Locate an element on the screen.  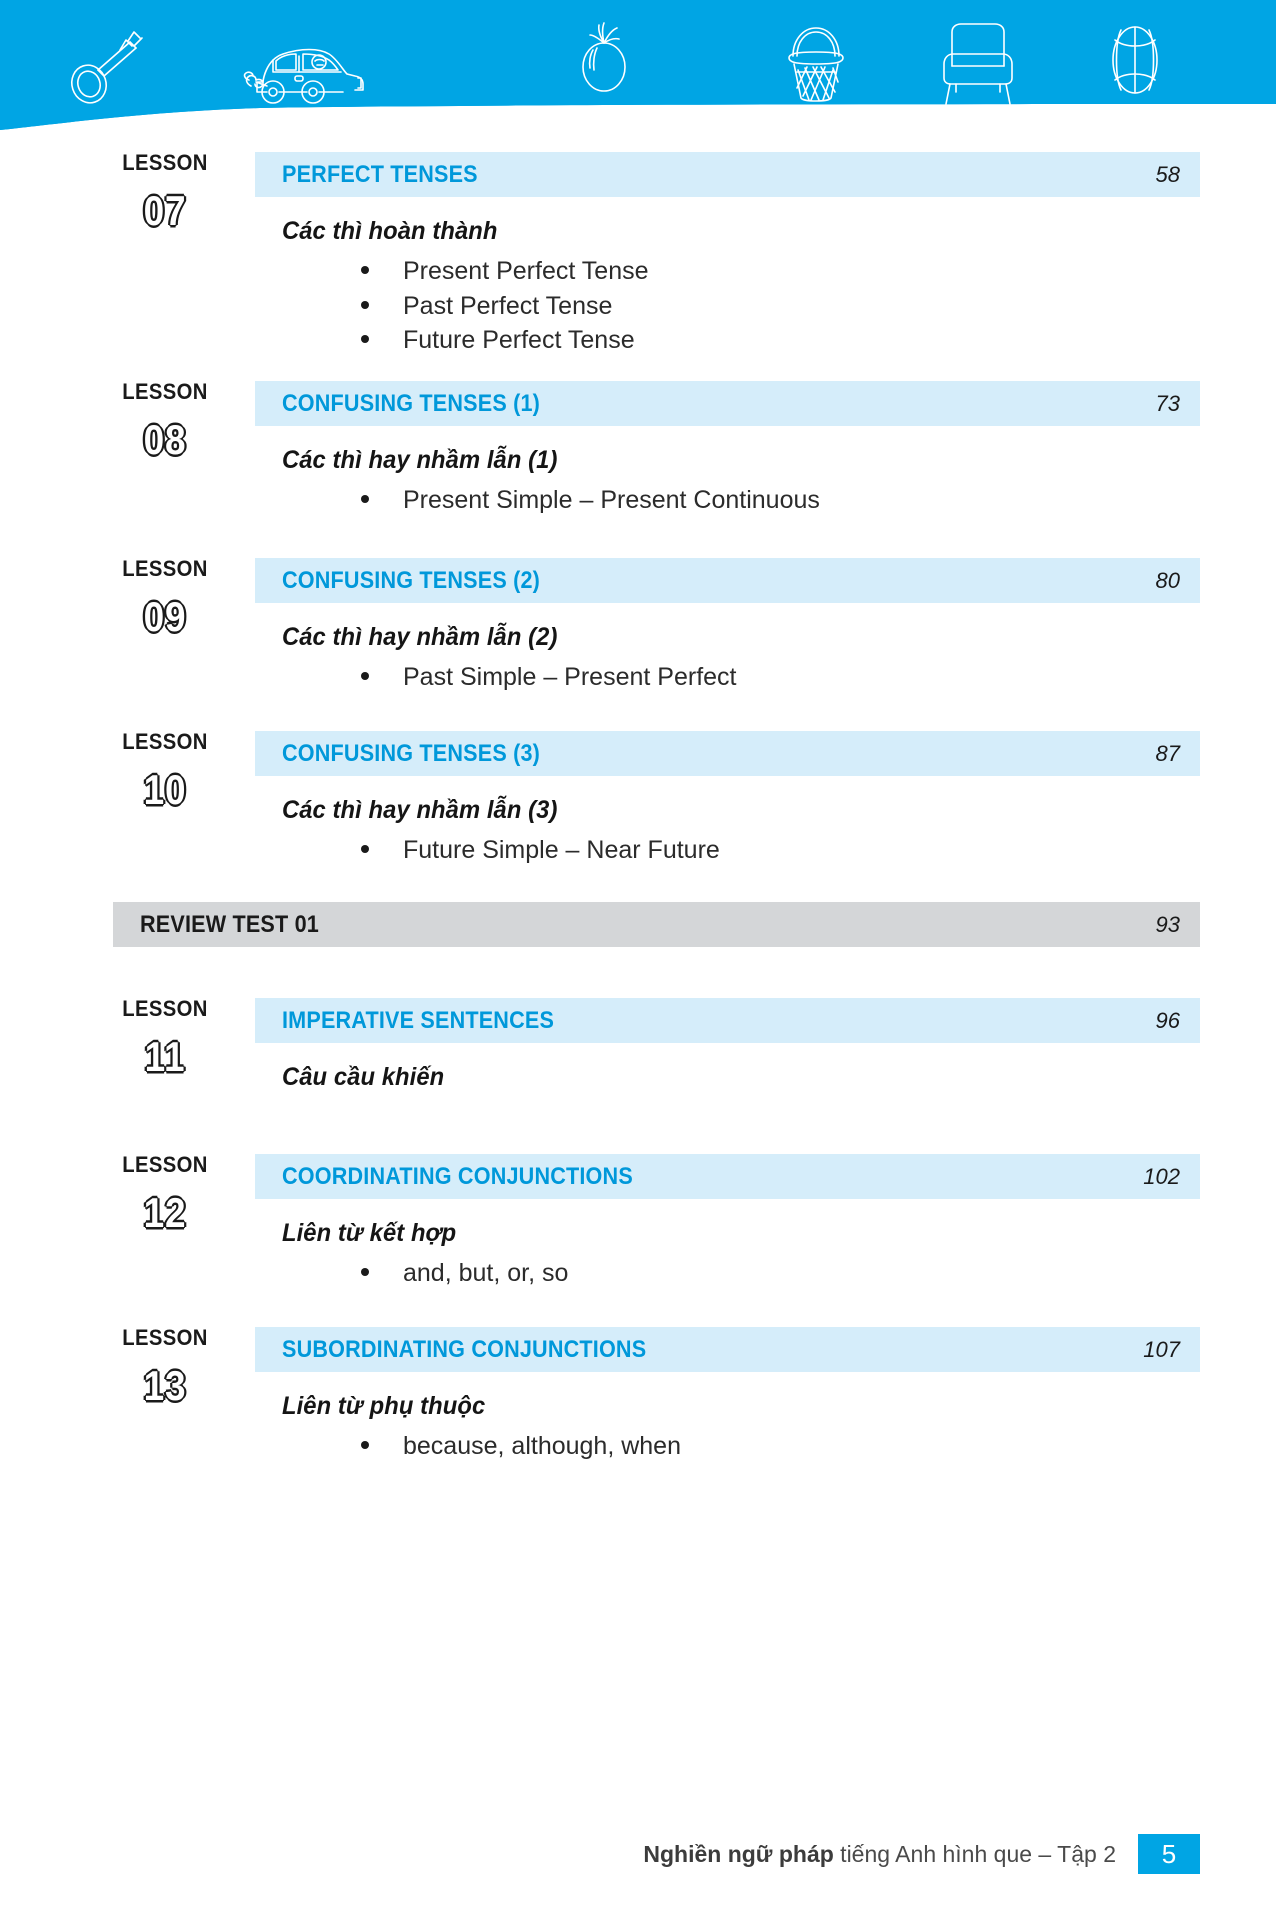
entry-page-number: 96 is located at coordinates (1167, 1020).